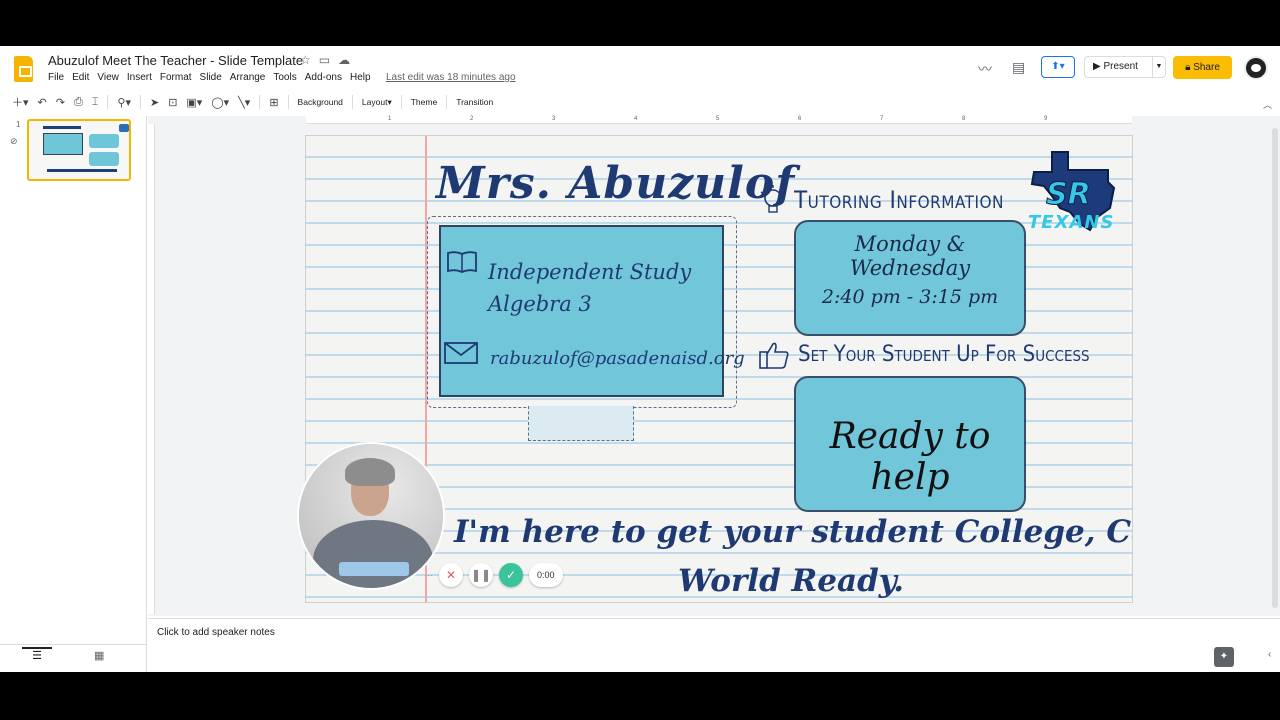 This screenshot has height=720, width=1280. I want to click on course-line-1: Independent Study, so click(589, 272).